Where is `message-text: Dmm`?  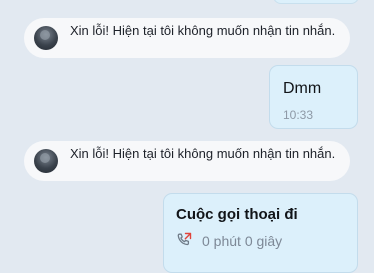
message-text: Dmm is located at coordinates (302, 88).